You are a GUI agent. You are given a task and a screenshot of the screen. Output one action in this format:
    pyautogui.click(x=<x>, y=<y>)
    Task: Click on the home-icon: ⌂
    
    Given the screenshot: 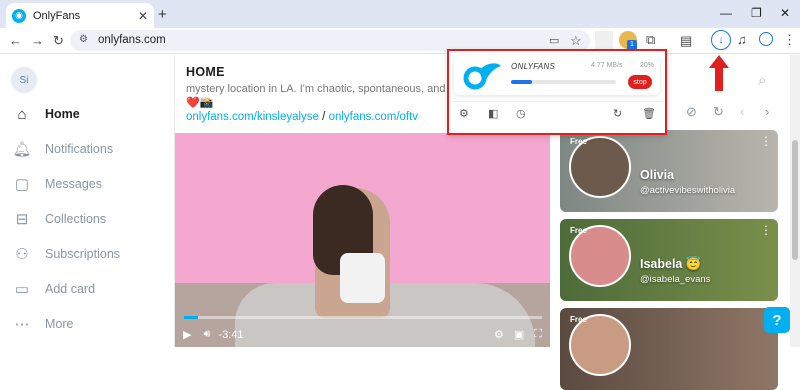 What is the action you would take?
    pyautogui.click(x=22, y=114)
    